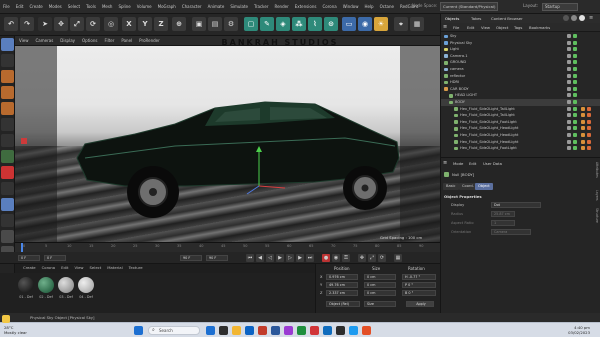  Describe the element at coordinates (520, 82) in the screenshot. I see `object-row: HDRI` at that location.